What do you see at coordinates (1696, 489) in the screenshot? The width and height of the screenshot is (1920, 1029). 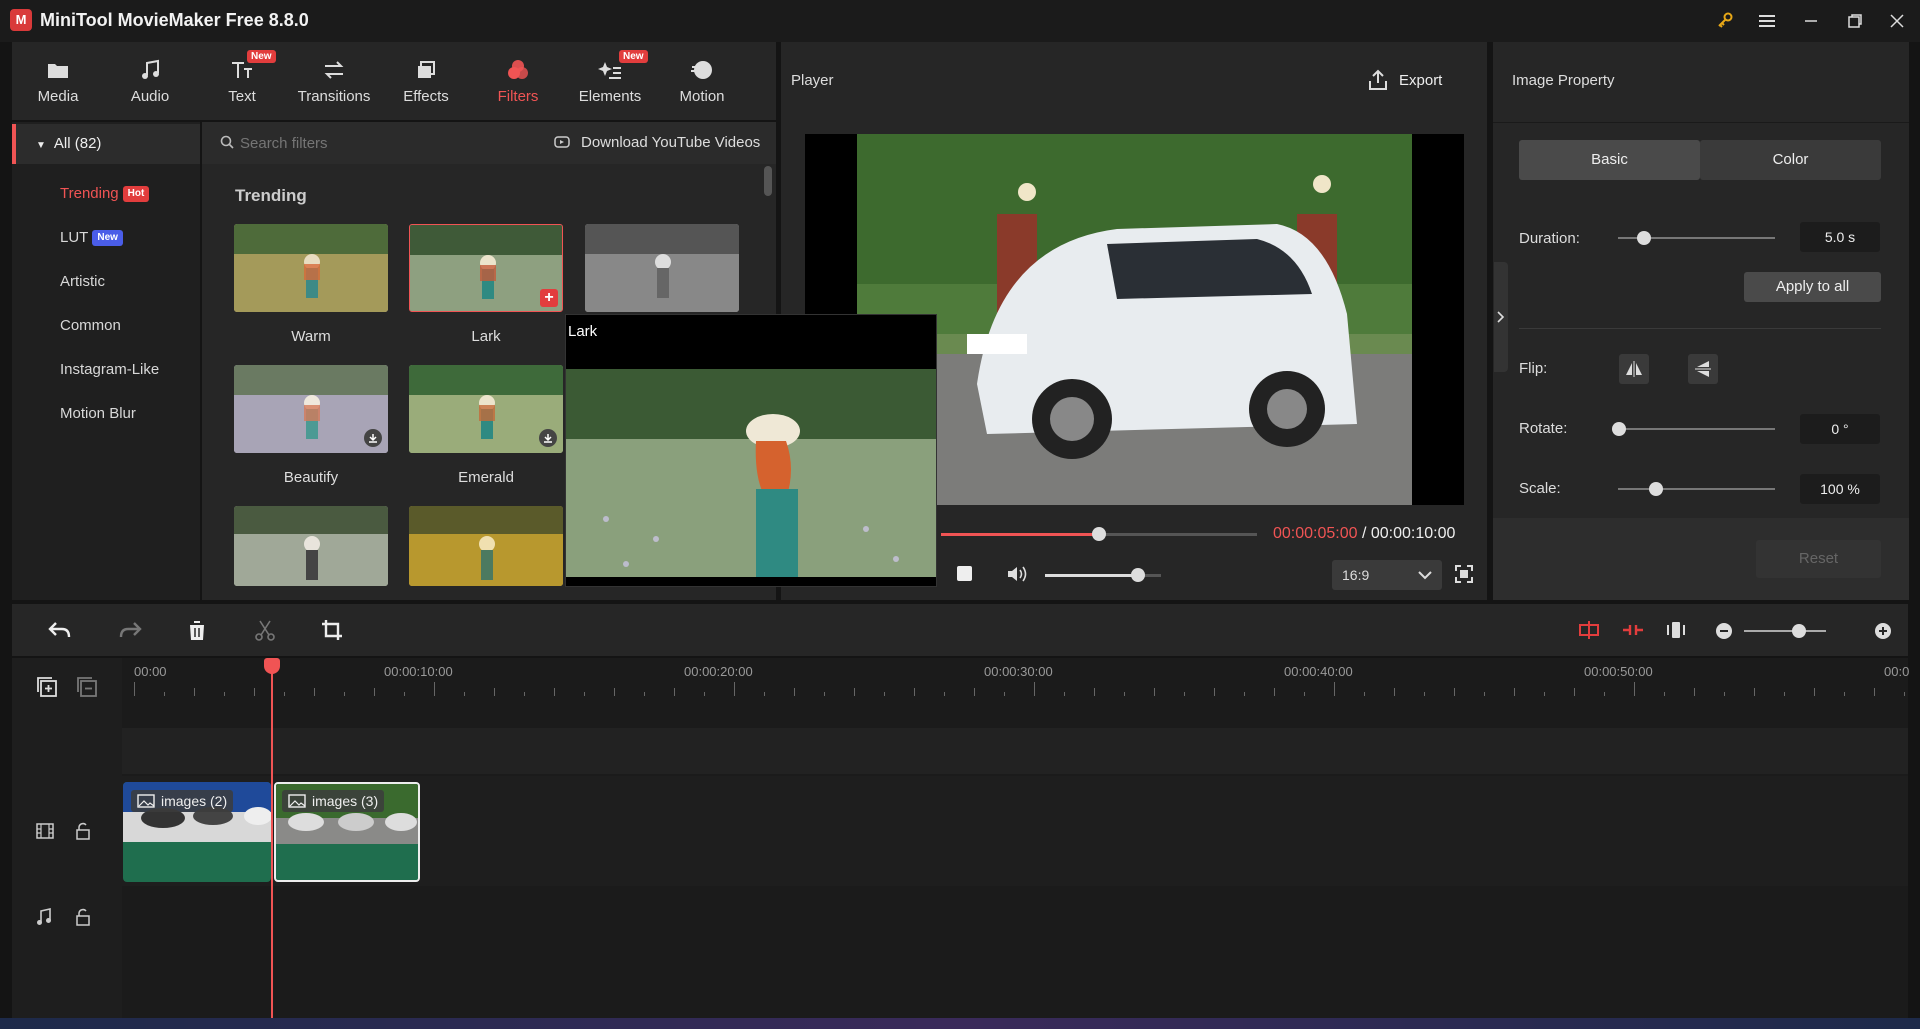 I see `scale-slider` at bounding box center [1696, 489].